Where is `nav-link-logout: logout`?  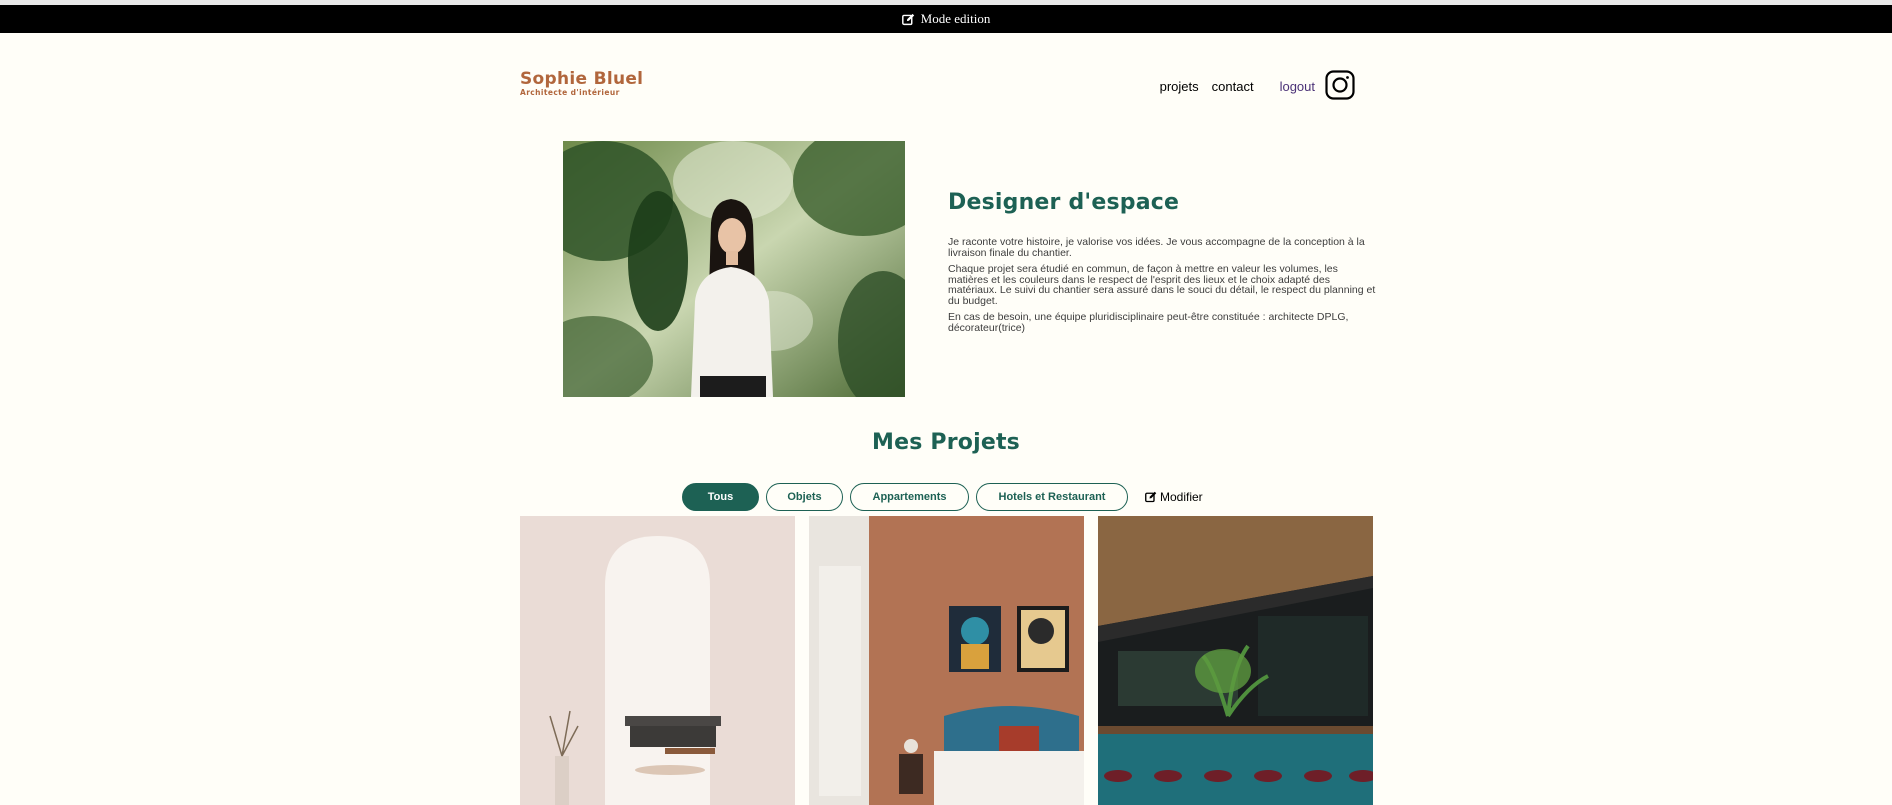
nav-link-logout: logout is located at coordinates (1297, 86).